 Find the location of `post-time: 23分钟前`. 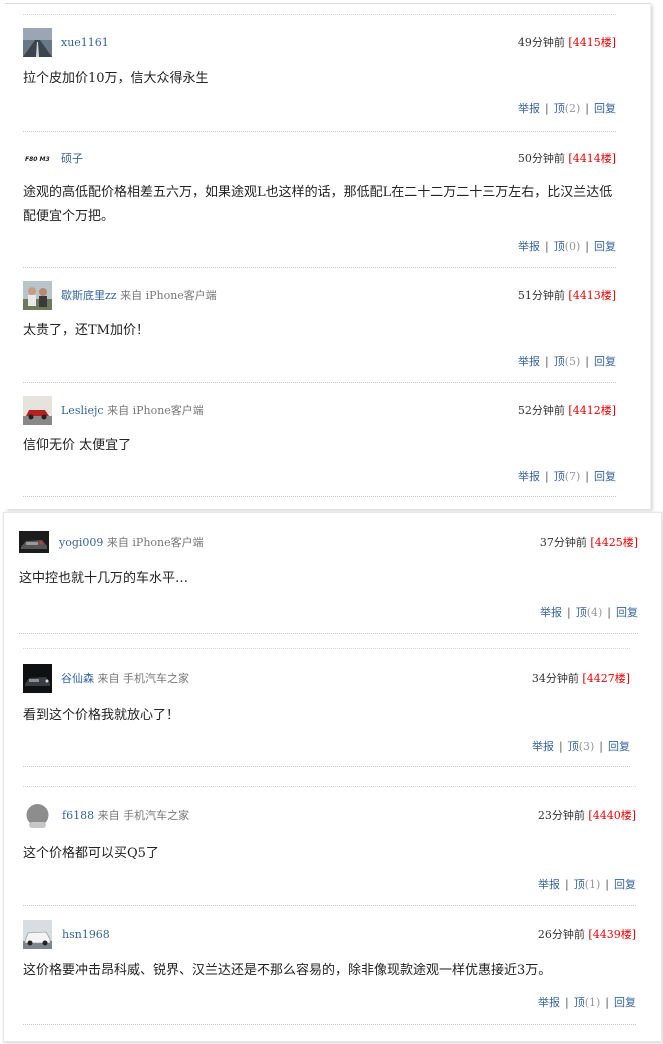

post-time: 23分钟前 is located at coordinates (561, 815).